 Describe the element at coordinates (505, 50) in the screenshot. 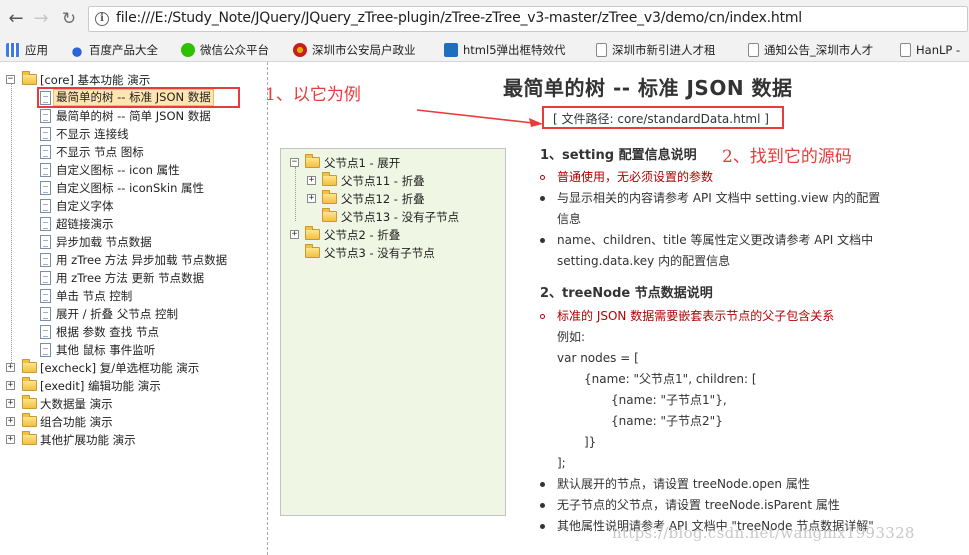

I see `bookmark-html5: html5弹出框特效代` at that location.